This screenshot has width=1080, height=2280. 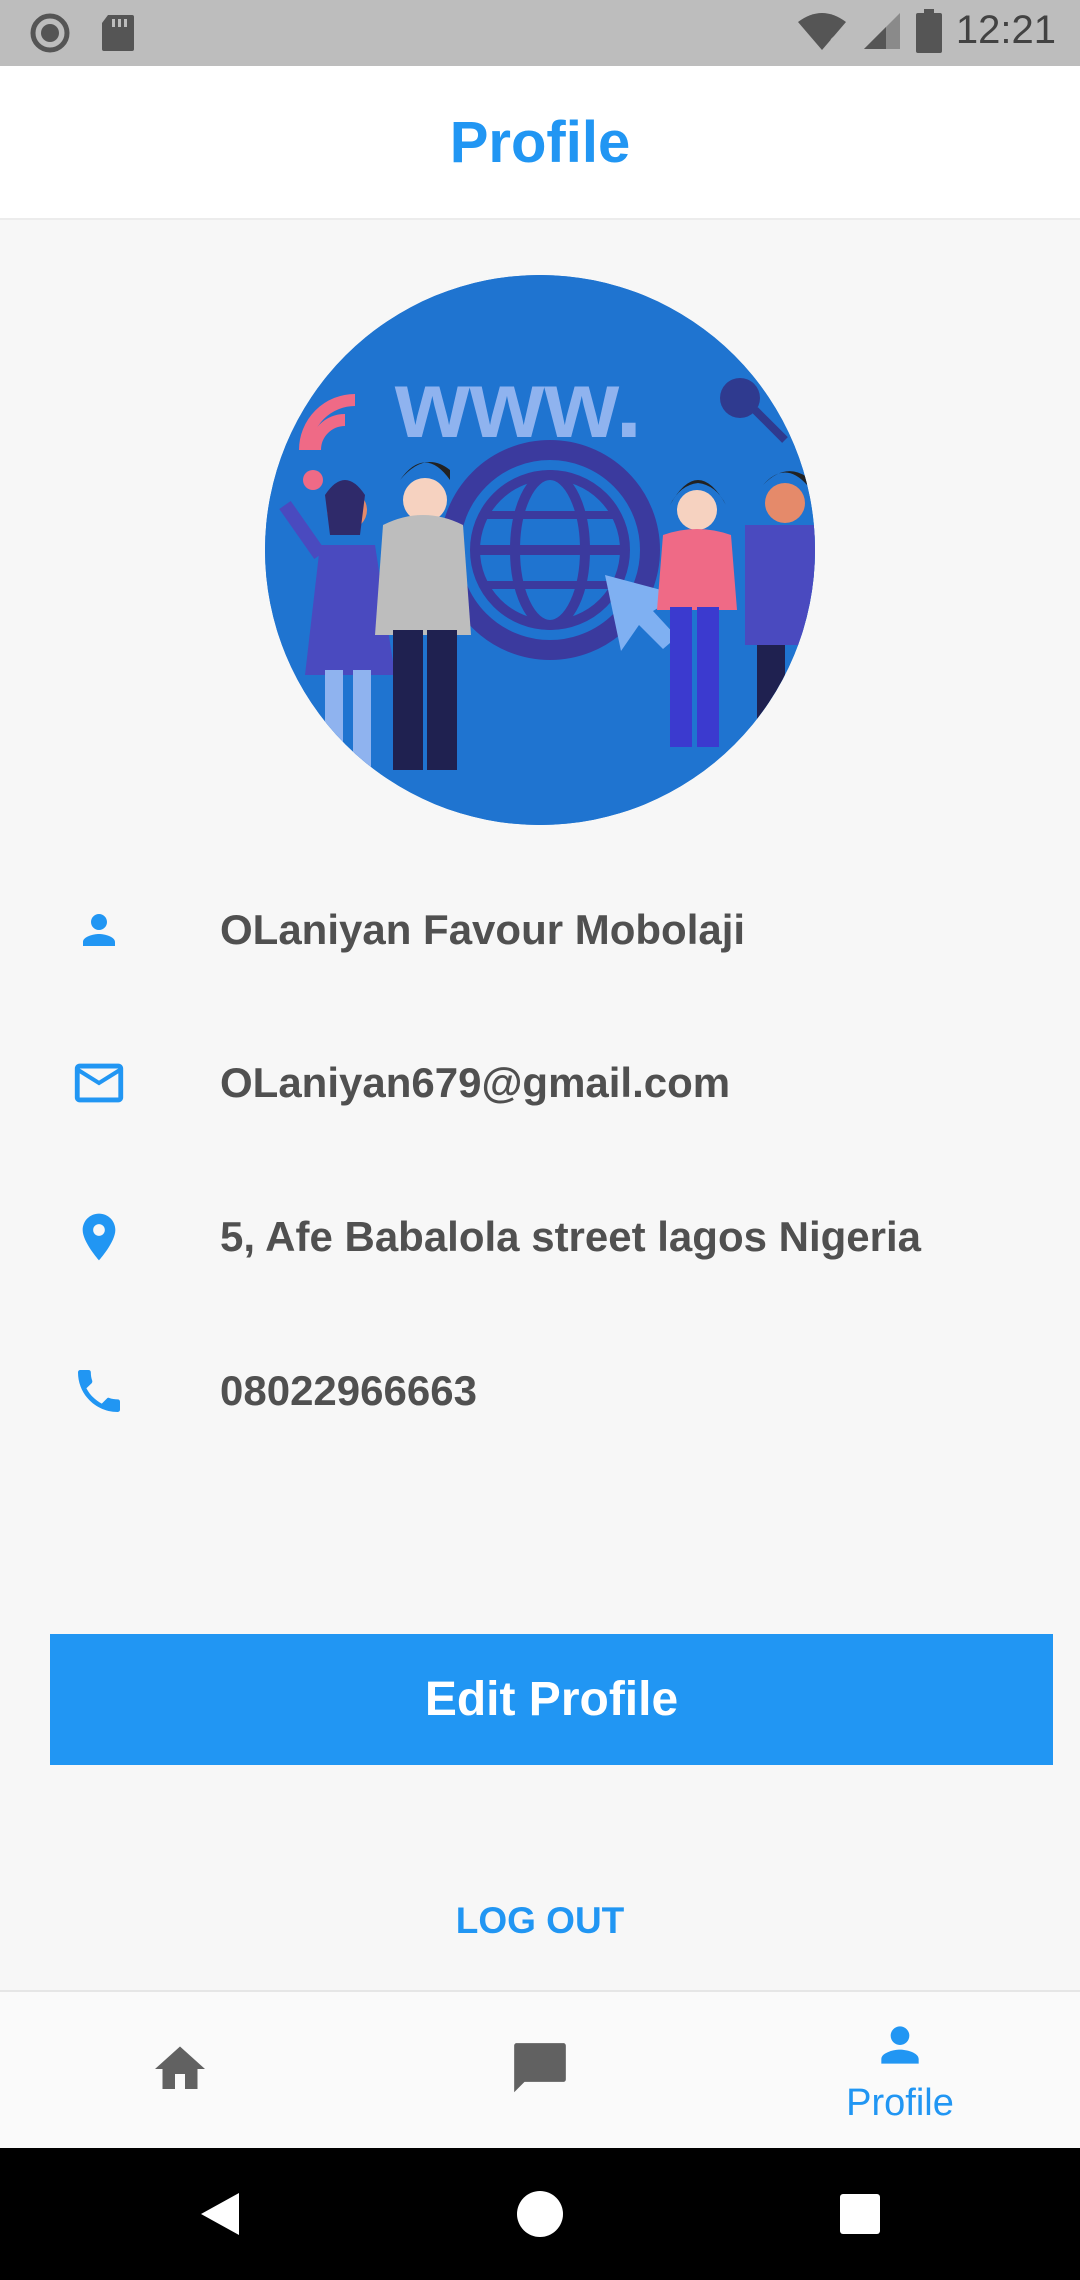 I want to click on profile-email: OLaniyan679@gmail.com, so click(x=475, y=1082).